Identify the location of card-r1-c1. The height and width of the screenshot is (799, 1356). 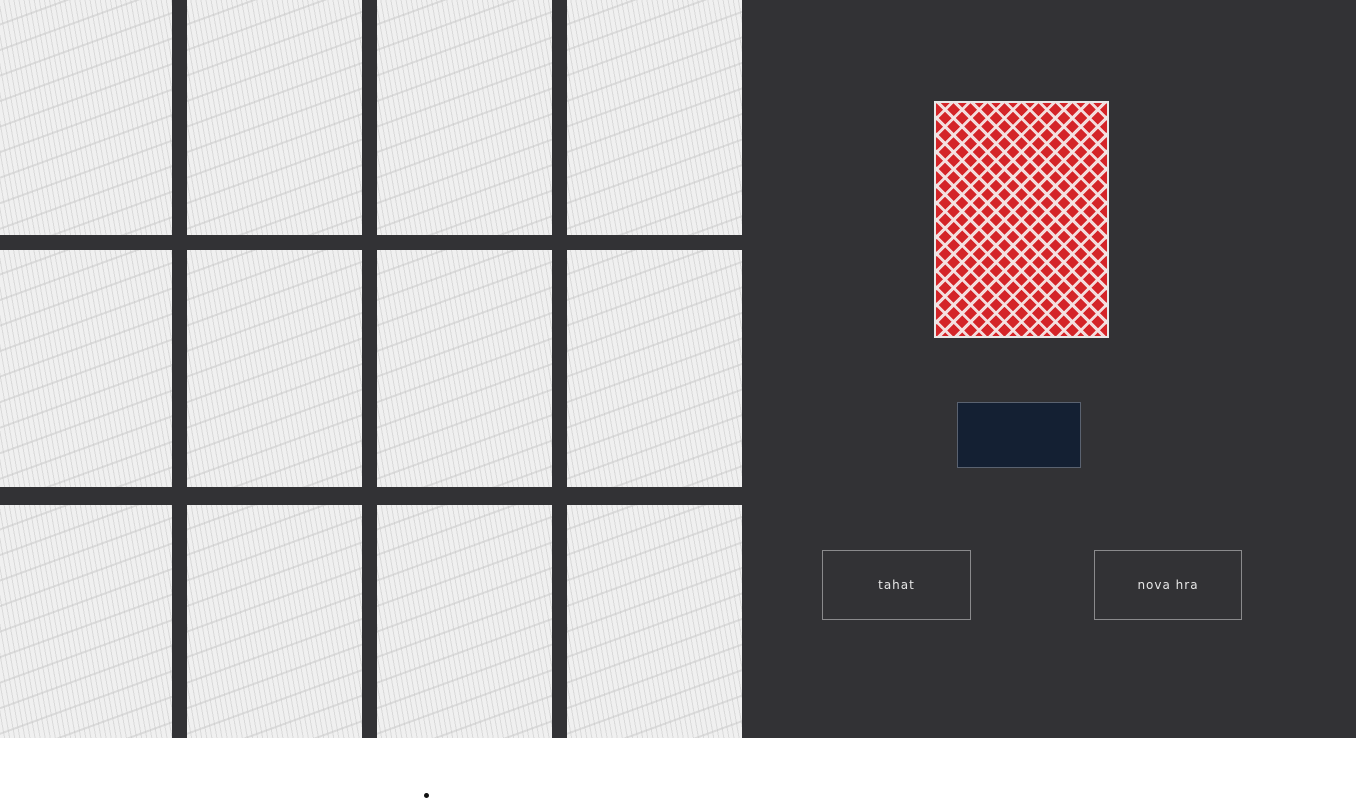
(86, 117).